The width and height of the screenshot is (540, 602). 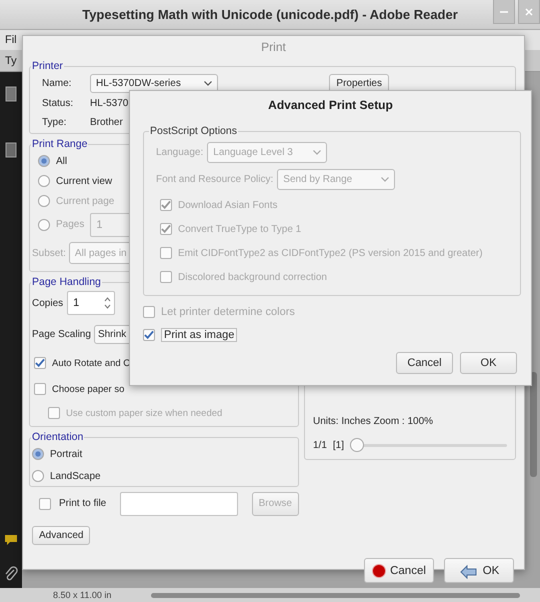 What do you see at coordinates (84, 181) in the screenshot?
I see `radio-label: Current view` at bounding box center [84, 181].